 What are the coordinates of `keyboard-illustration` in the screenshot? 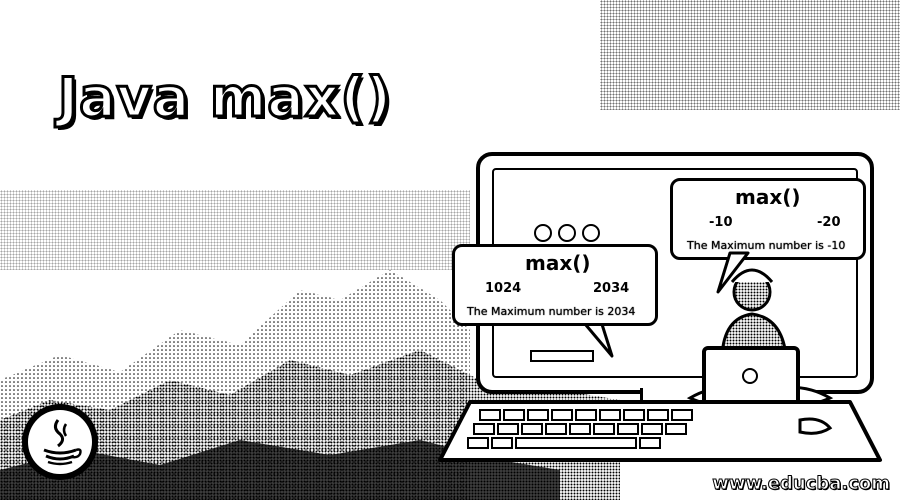 It's located at (660, 431).